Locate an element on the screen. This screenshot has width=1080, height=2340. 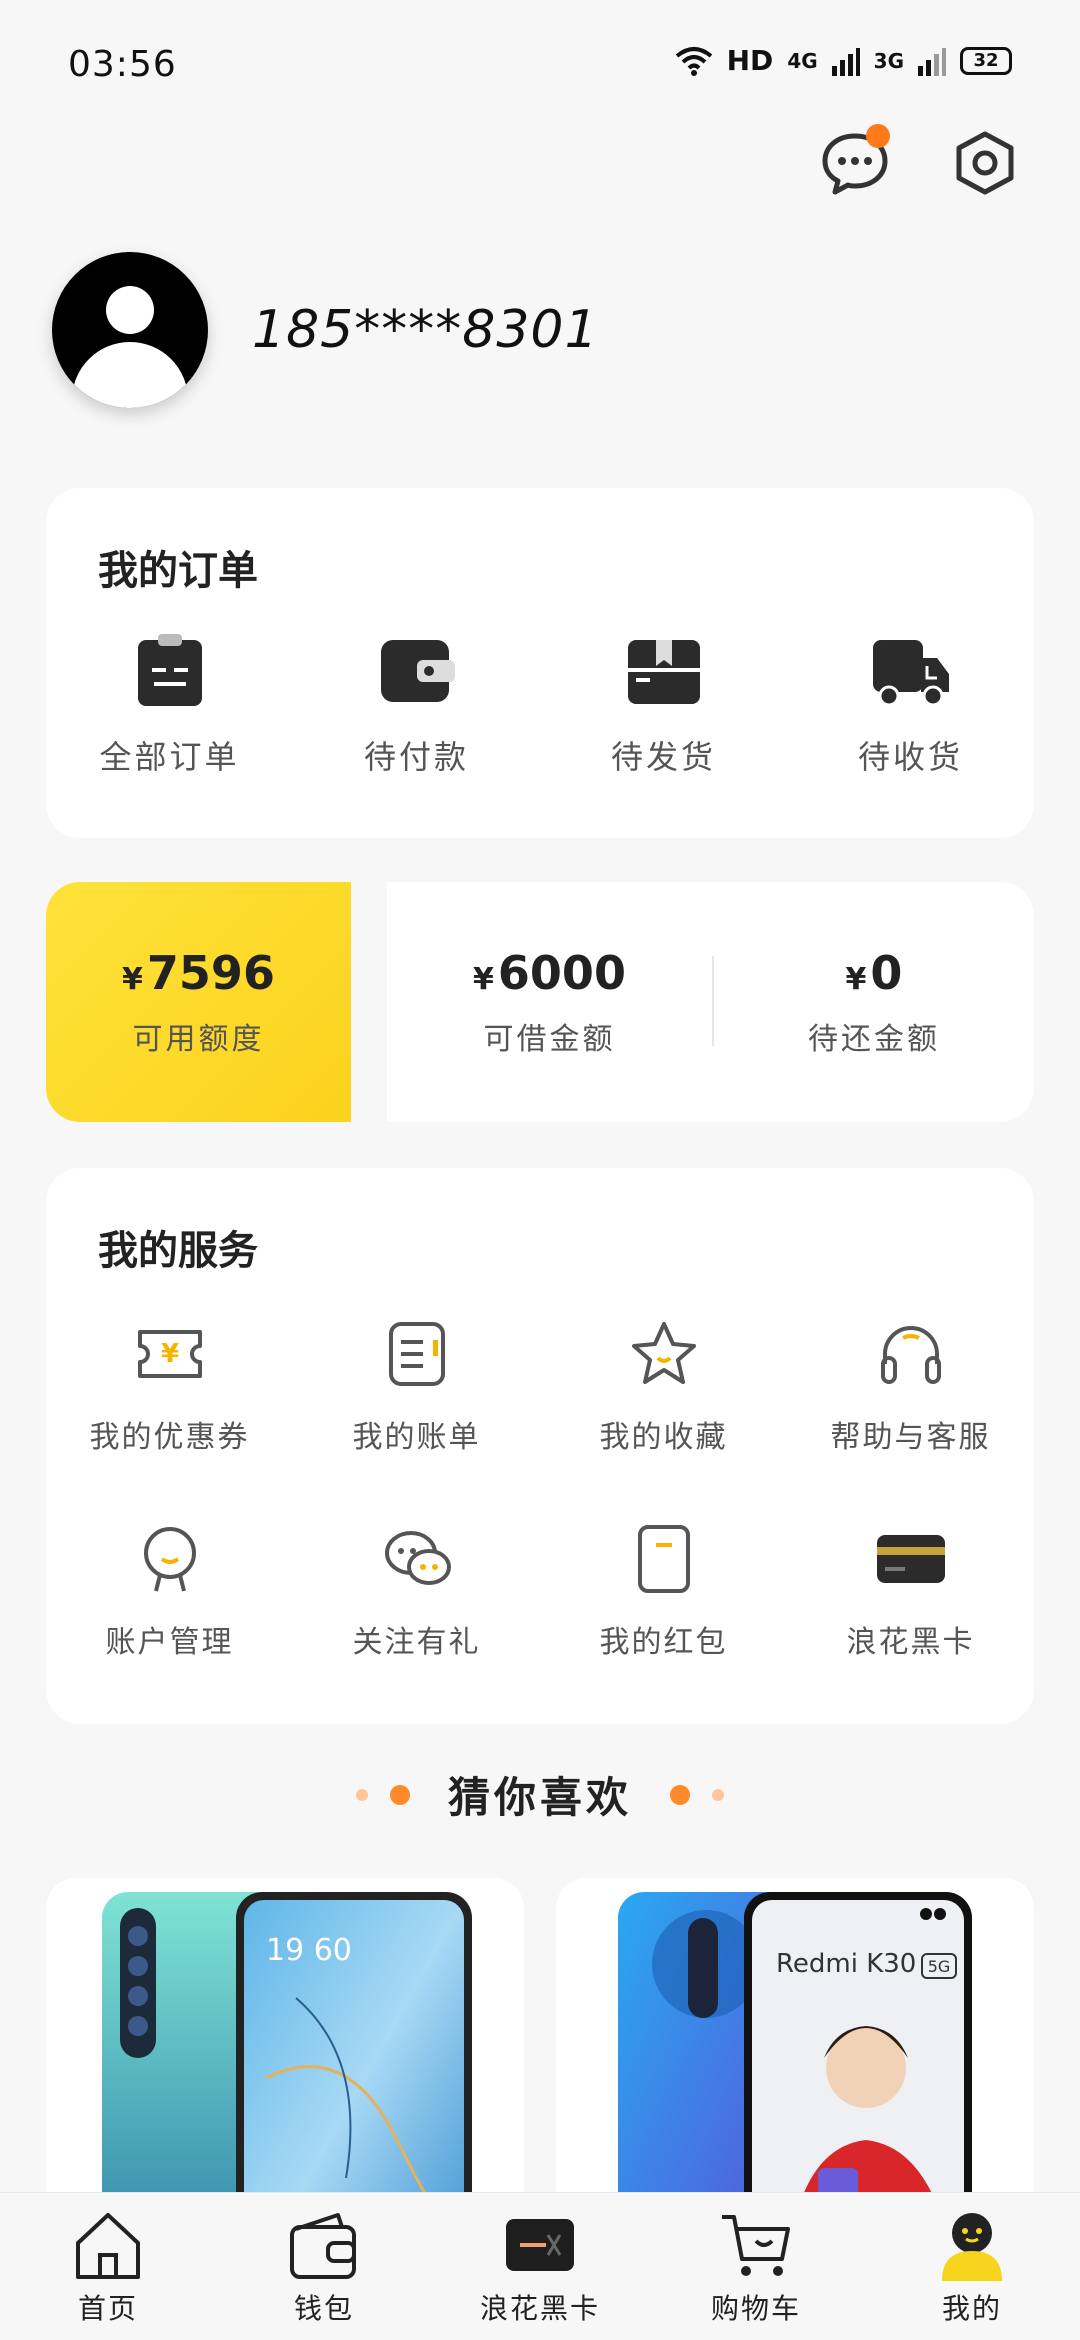
order-label: 待付款 is located at coordinates (416, 757).